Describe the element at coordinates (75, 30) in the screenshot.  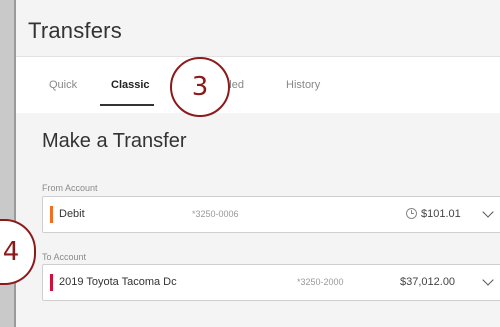
I see `page-title: Transfers` at that location.